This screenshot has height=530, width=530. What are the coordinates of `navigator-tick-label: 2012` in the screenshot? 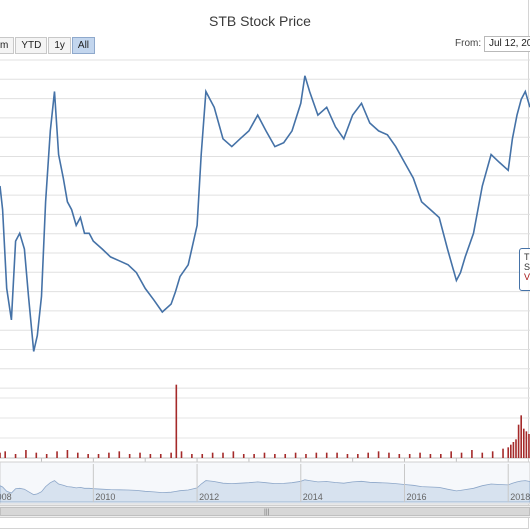 It's located at (209, 497).